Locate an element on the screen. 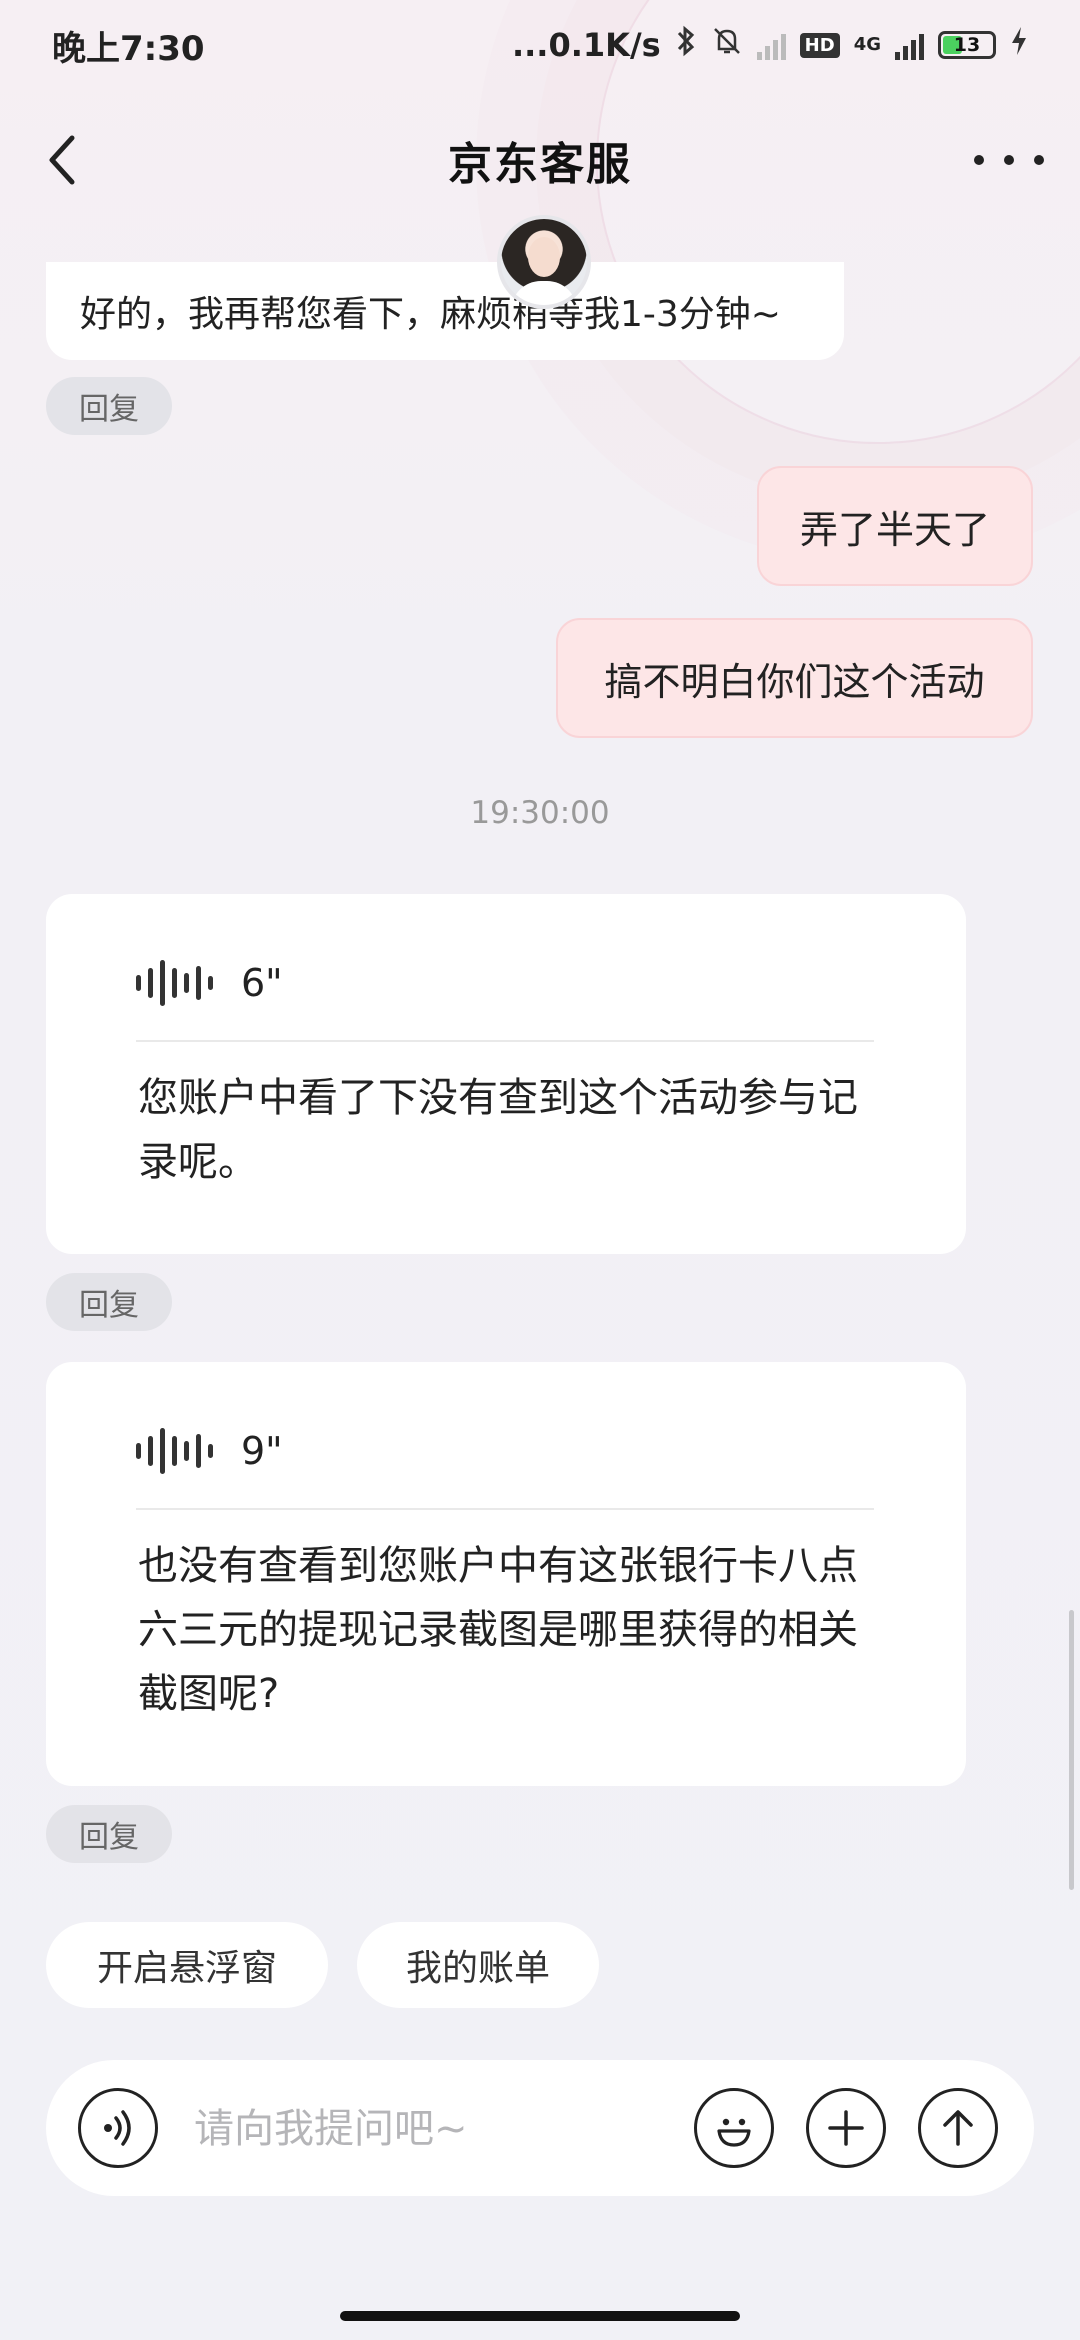  voice-play-row: 9" is located at coordinates (209, 1451).